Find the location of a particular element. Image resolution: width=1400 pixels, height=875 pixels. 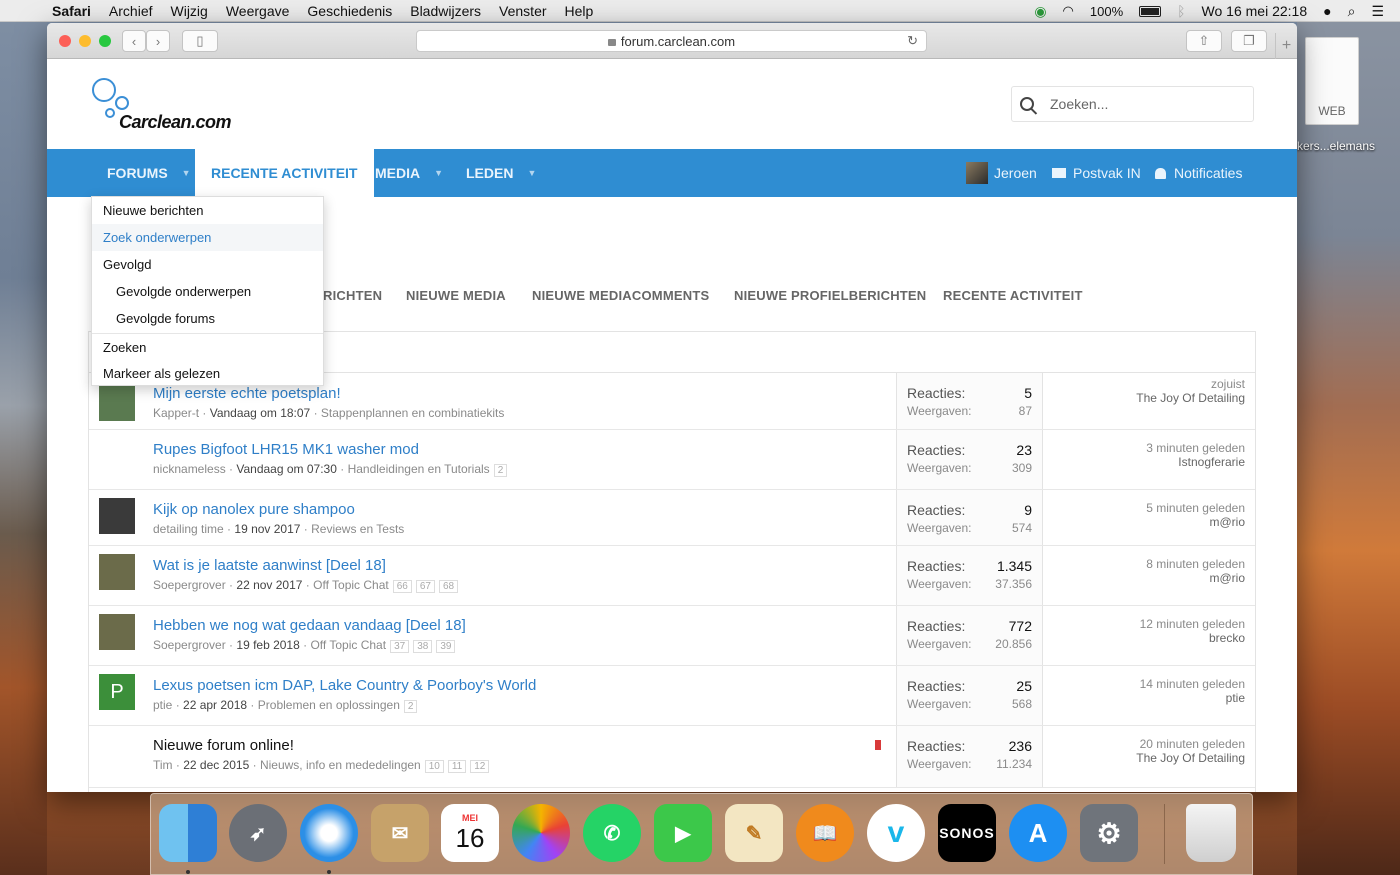

thread-author: ptie is located at coordinates (162, 705).